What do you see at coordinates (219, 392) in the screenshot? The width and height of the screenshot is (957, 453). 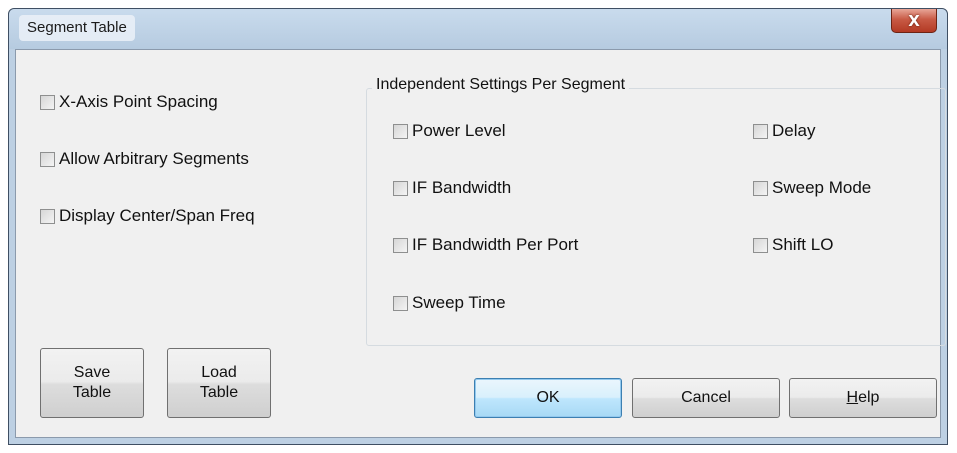 I see `load-table-label-line2: Table` at bounding box center [219, 392].